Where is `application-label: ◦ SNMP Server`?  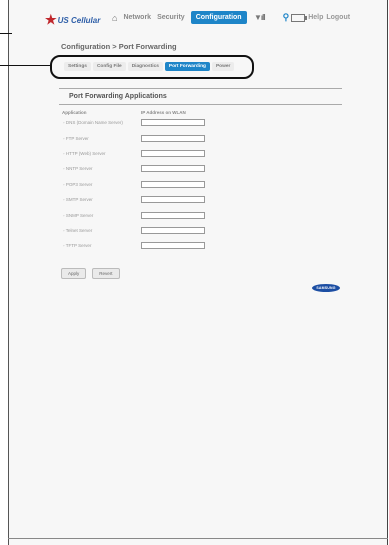
application-label: ◦ SNMP Server is located at coordinates (100, 215).